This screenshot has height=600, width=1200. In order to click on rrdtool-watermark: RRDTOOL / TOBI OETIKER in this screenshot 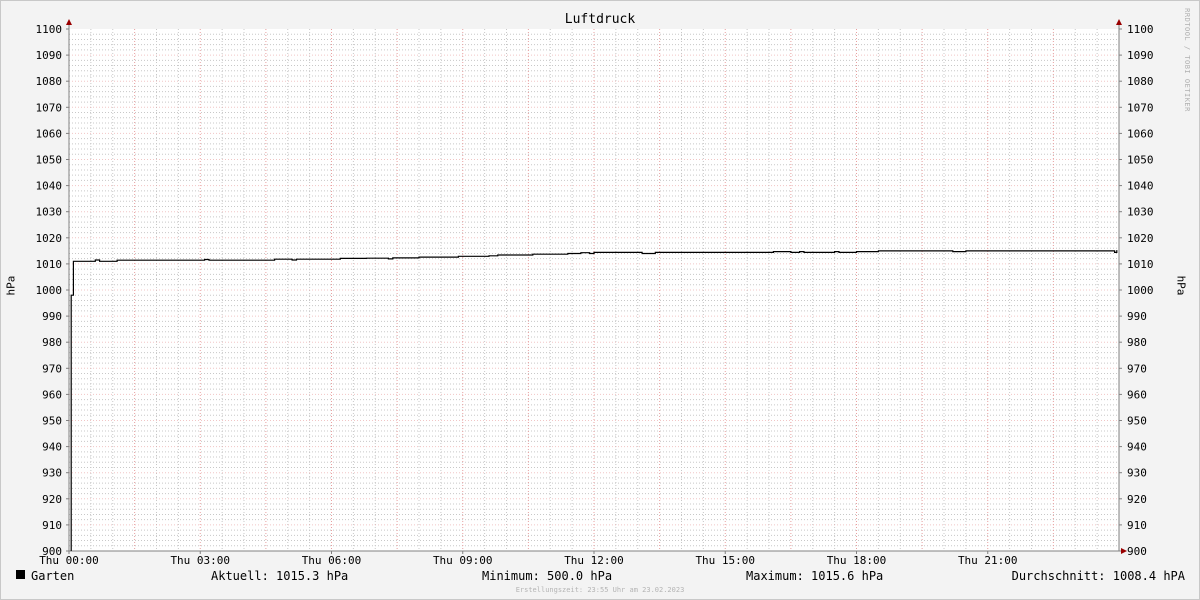, I will do `click(1187, 60)`.